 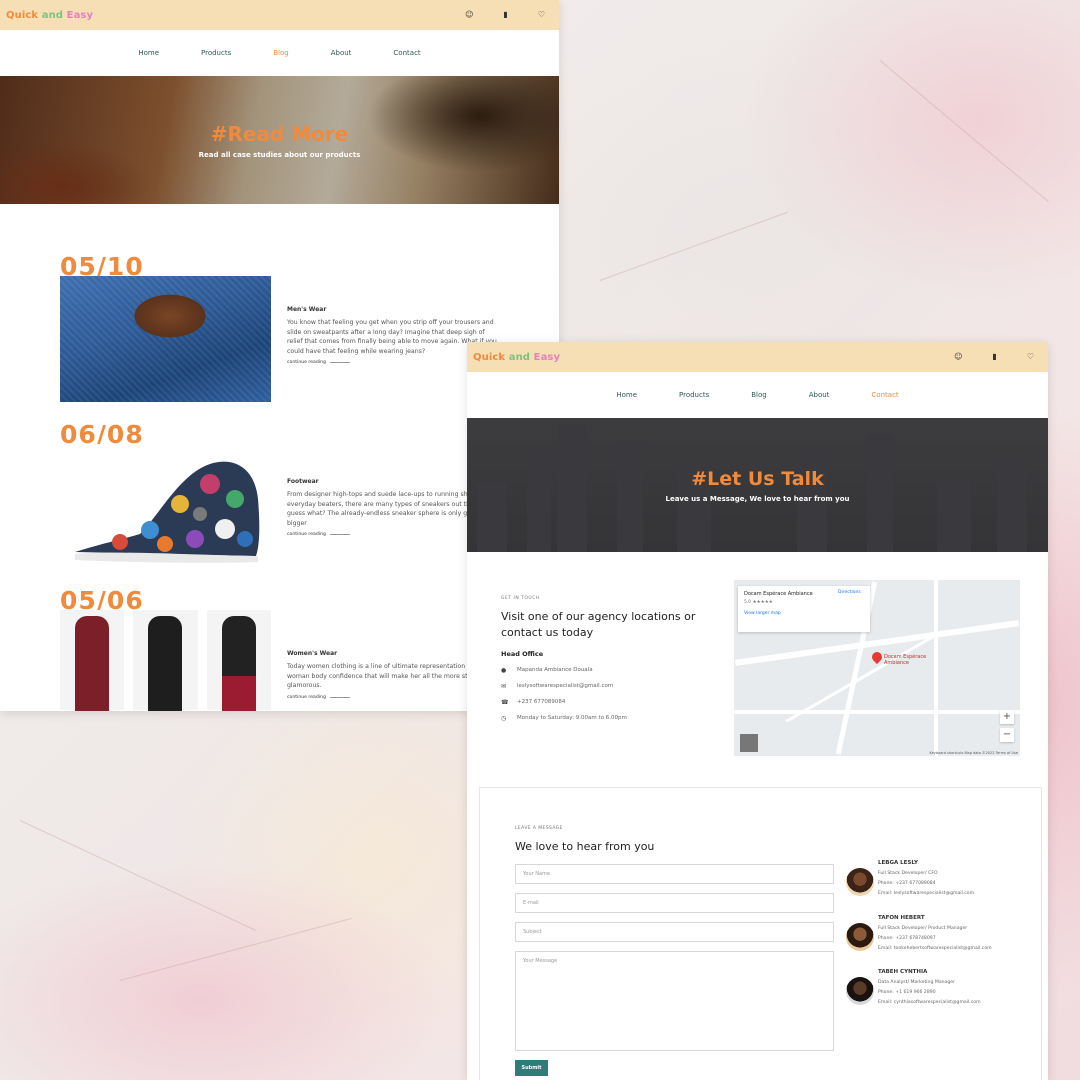 I want to click on post-category: Footwear, so click(x=303, y=481).